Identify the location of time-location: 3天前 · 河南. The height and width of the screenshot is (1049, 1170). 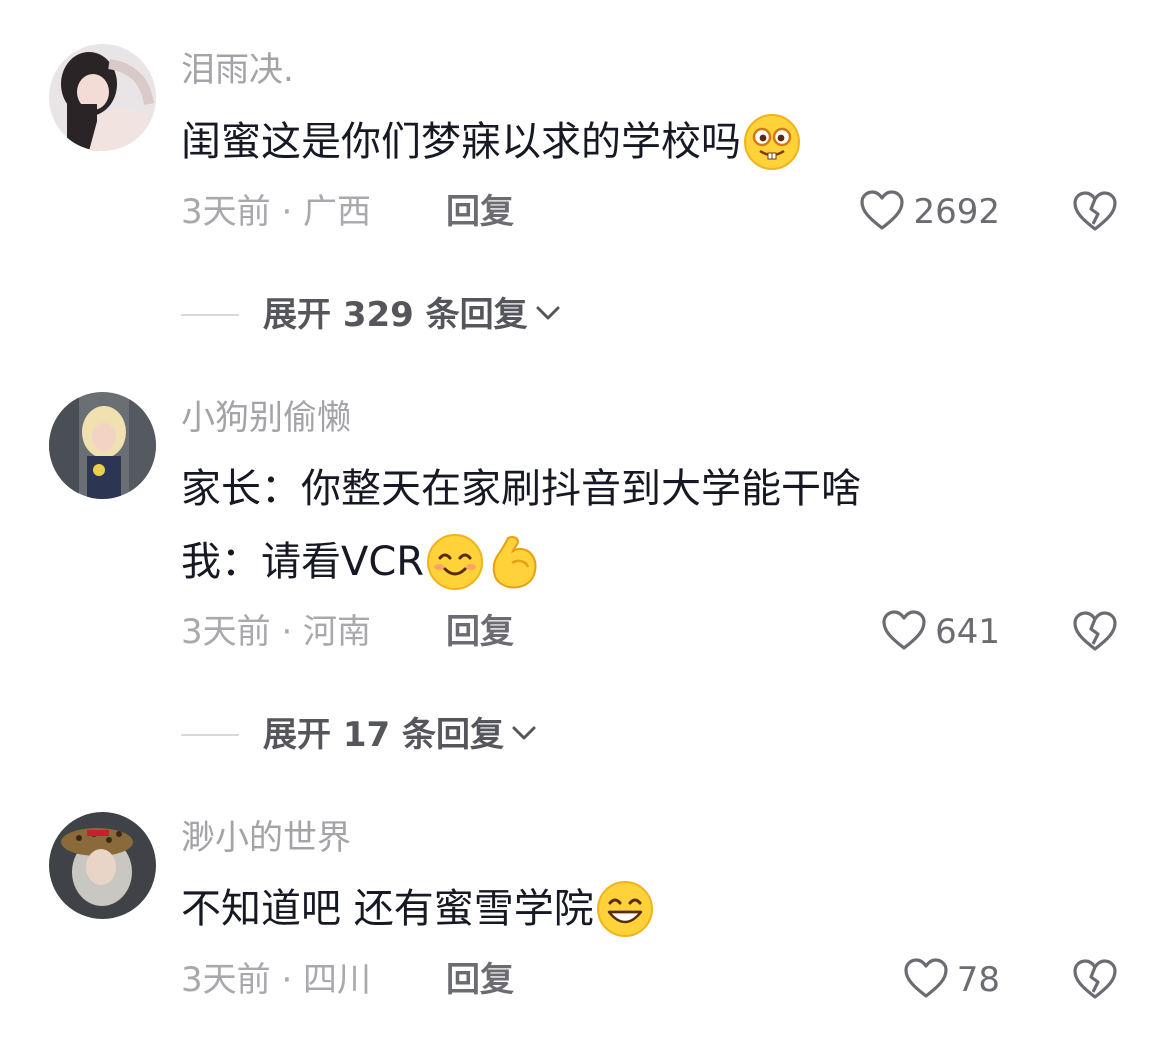
(276, 632).